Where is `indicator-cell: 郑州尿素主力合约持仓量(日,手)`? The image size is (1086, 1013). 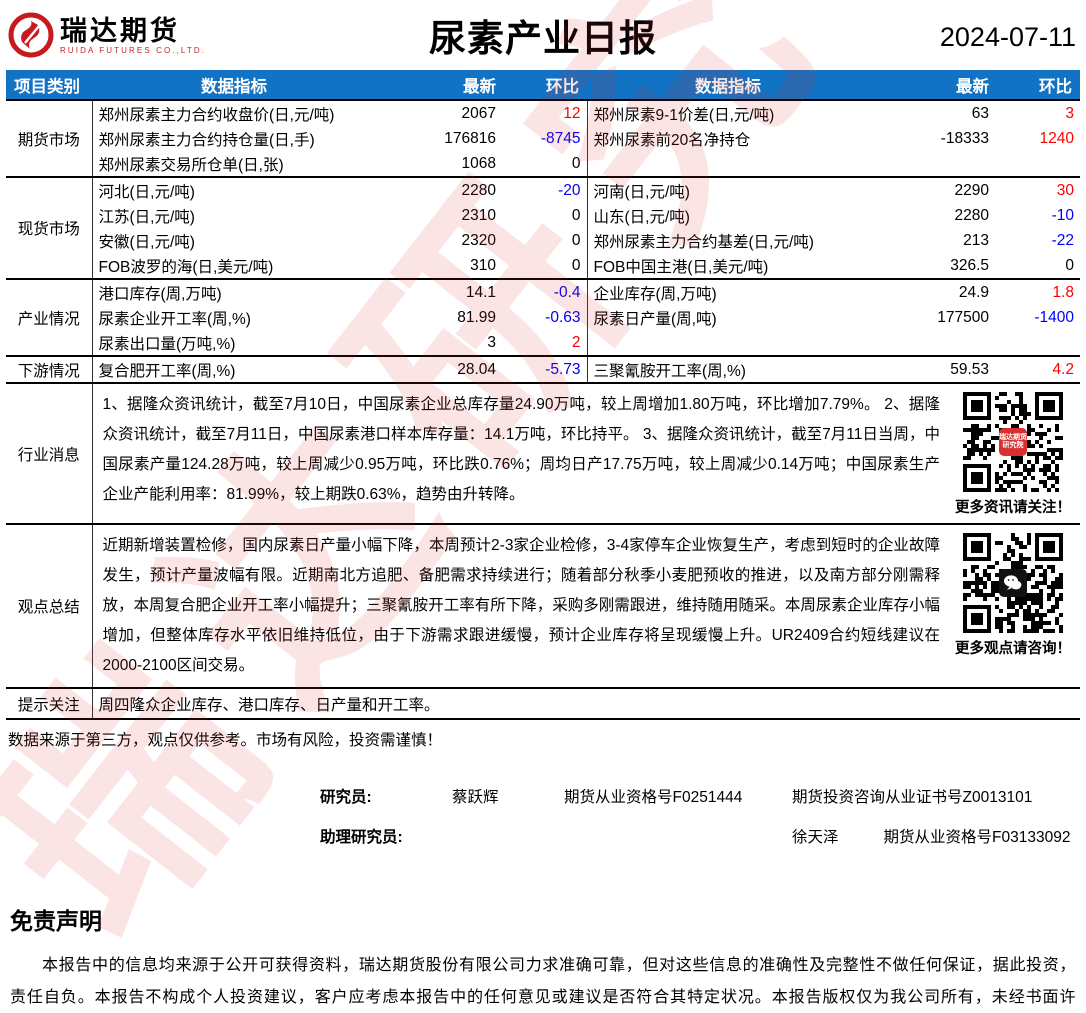 indicator-cell: 郑州尿素主力合约持仓量(日,手) is located at coordinates (206, 140).